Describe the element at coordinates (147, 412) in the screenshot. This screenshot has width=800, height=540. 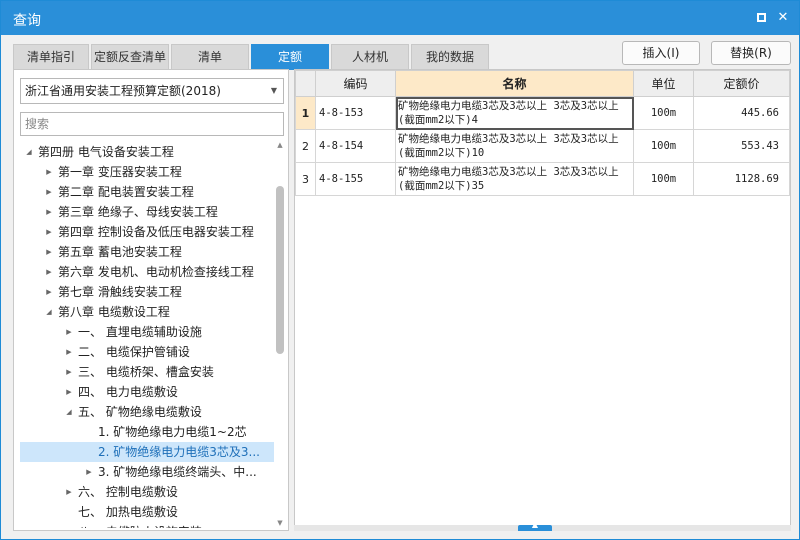
I see `tree-item: ◢ 五、 矿物绝缘电缆敷设` at that location.